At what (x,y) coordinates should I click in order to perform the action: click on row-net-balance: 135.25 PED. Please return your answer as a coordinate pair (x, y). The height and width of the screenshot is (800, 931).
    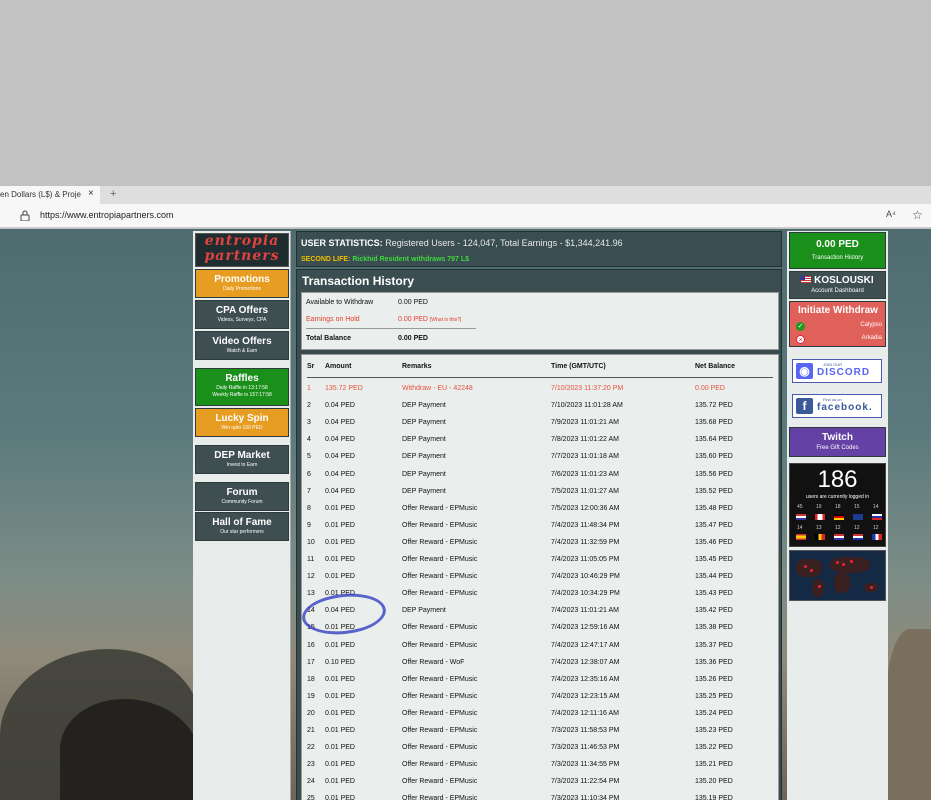
    Looking at the image, I should click on (714, 696).